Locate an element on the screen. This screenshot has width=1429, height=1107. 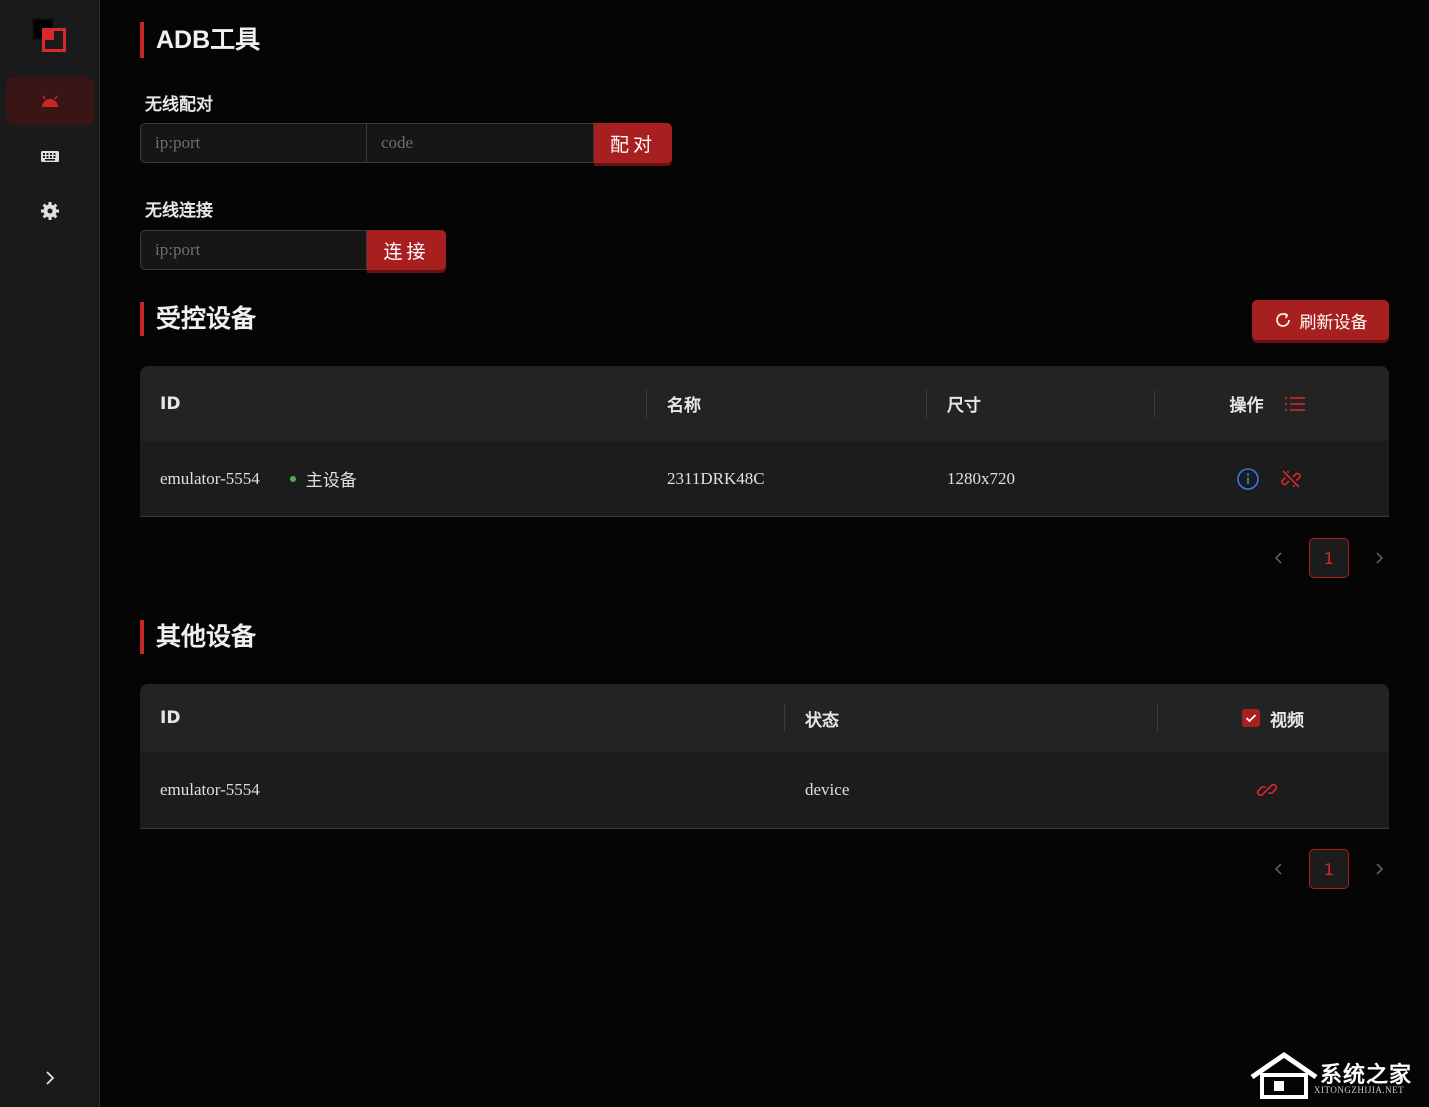
online-dot is located at coordinates (292, 478).